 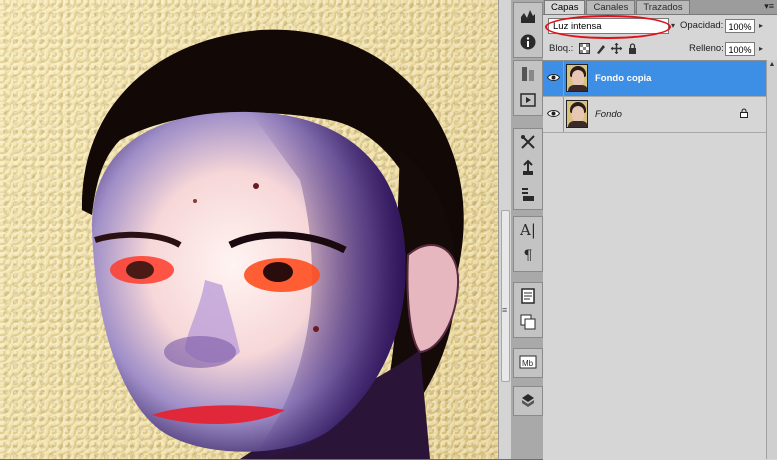 What do you see at coordinates (528, 42) in the screenshot?
I see `info-icon` at bounding box center [528, 42].